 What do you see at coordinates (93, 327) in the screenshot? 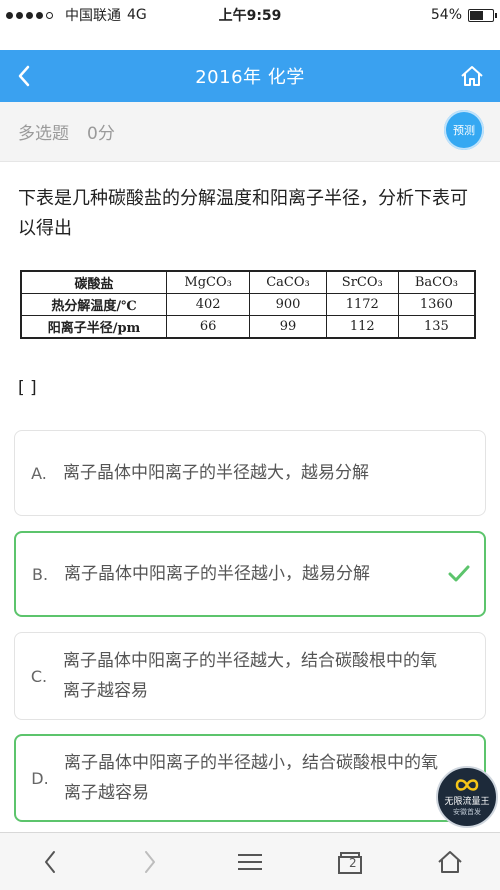
I see `table-cell: 阳离子半径/pm` at bounding box center [93, 327].